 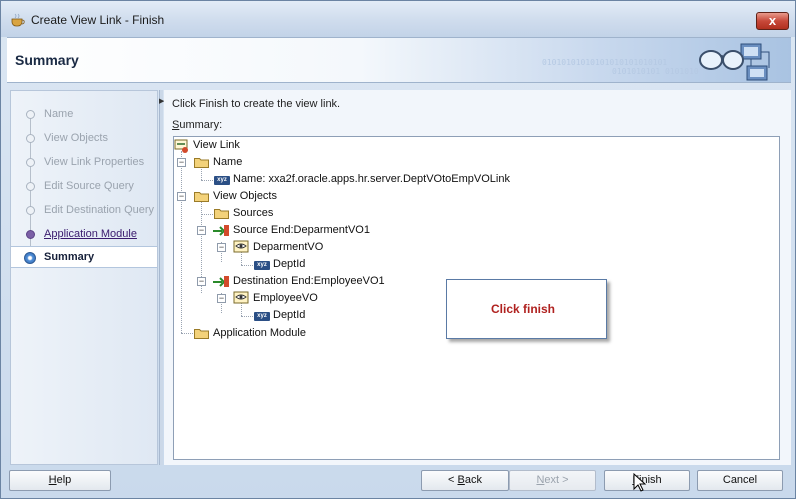 I want to click on step-view-link-properties: View Link Properties, so click(x=84, y=163).